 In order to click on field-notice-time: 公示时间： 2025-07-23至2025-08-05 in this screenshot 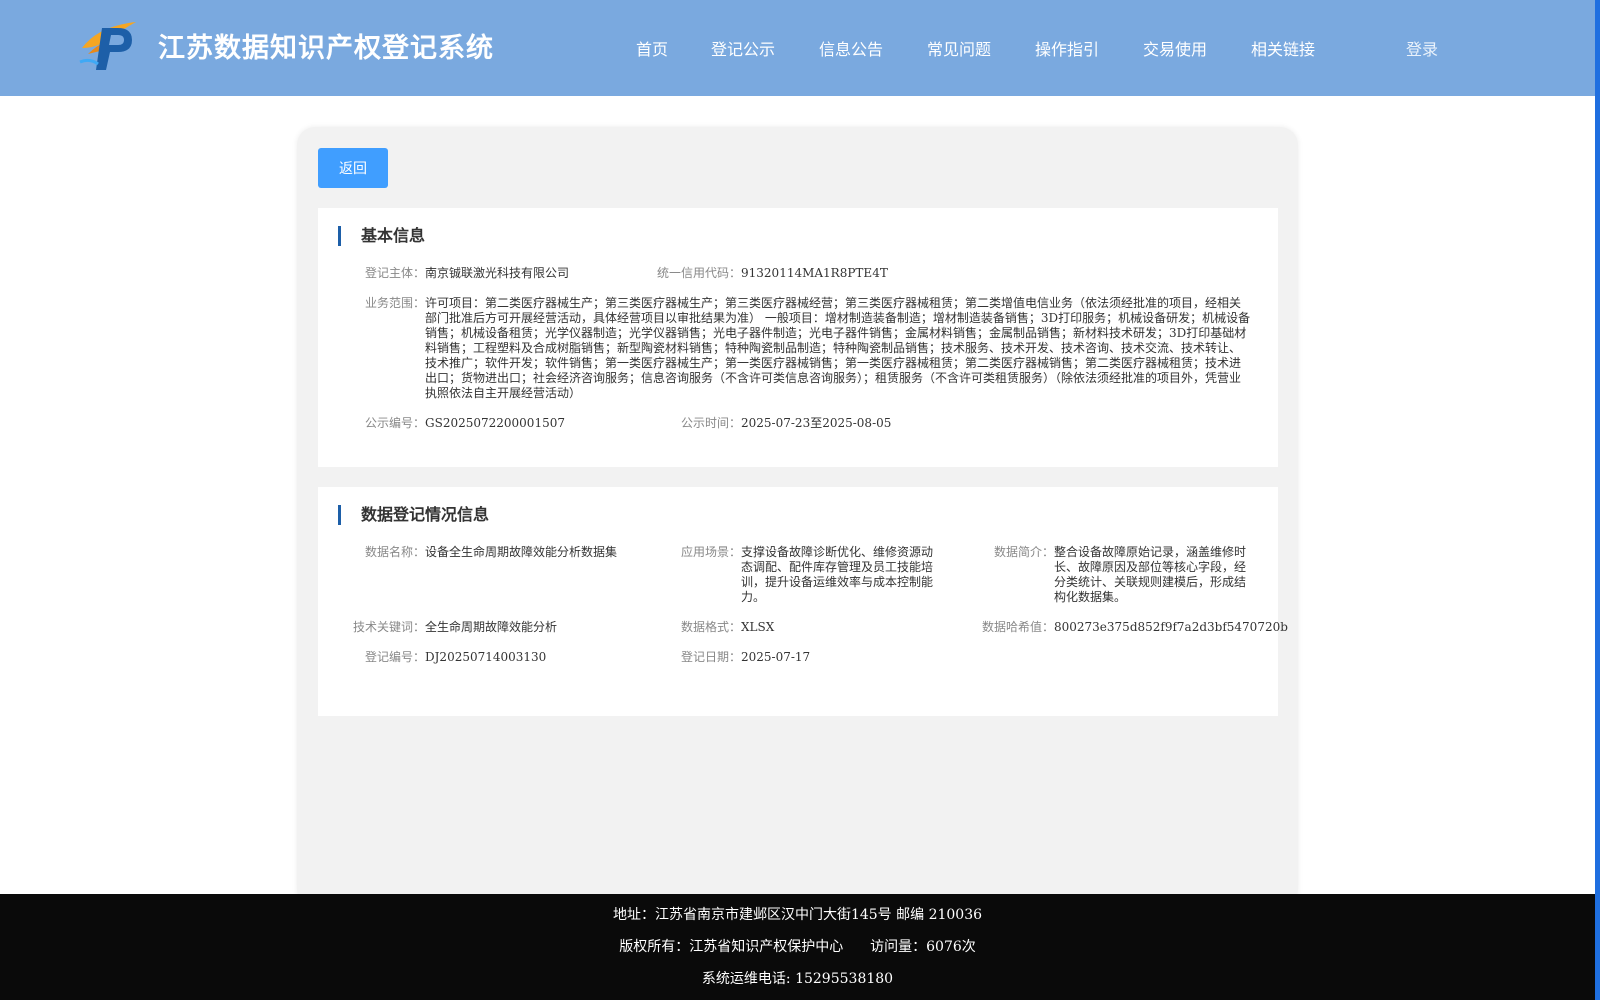, I will do `click(786, 423)`.